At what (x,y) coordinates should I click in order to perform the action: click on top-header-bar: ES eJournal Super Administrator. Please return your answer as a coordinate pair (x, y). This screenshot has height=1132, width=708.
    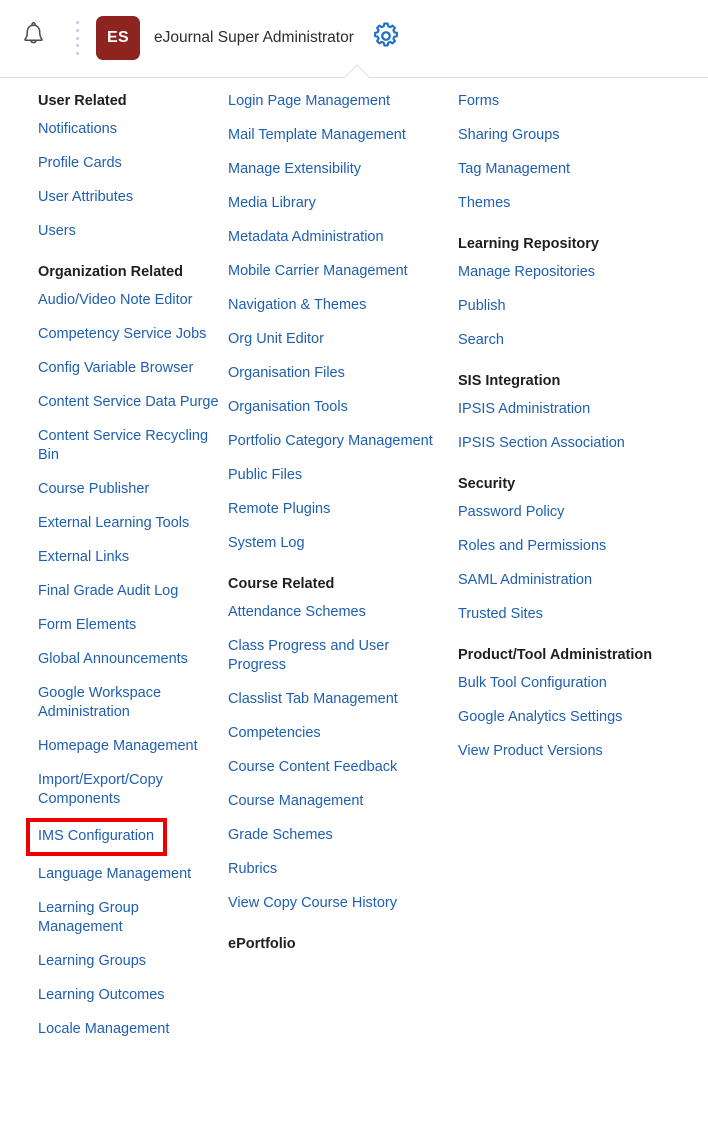
    Looking at the image, I should click on (354, 39).